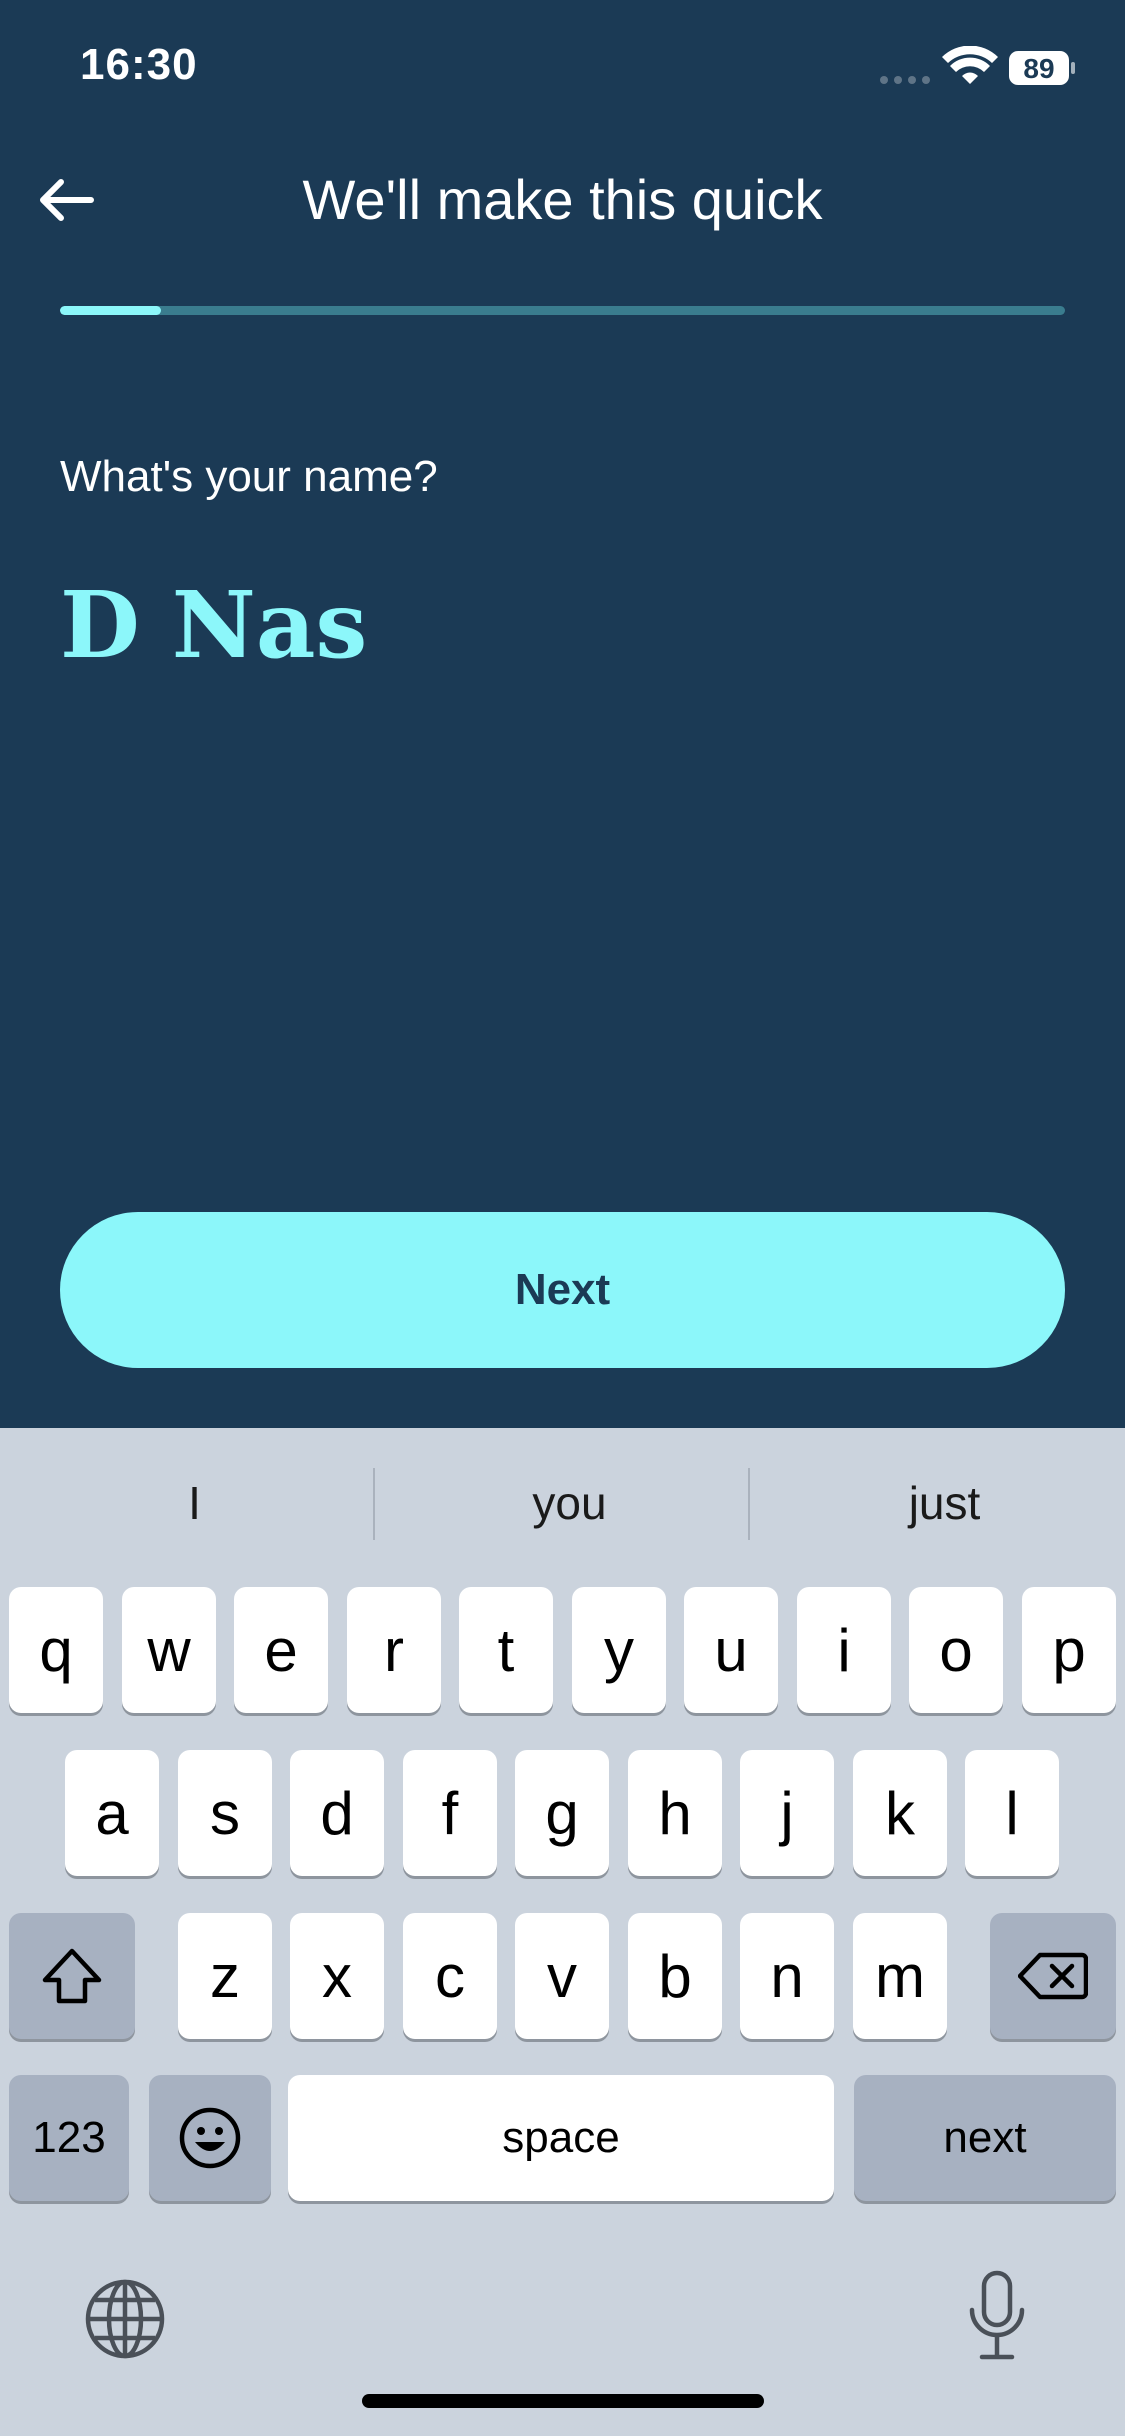 This screenshot has width=1125, height=2436. Describe the element at coordinates (562, 1976) in the screenshot. I see `key-v: v` at that location.